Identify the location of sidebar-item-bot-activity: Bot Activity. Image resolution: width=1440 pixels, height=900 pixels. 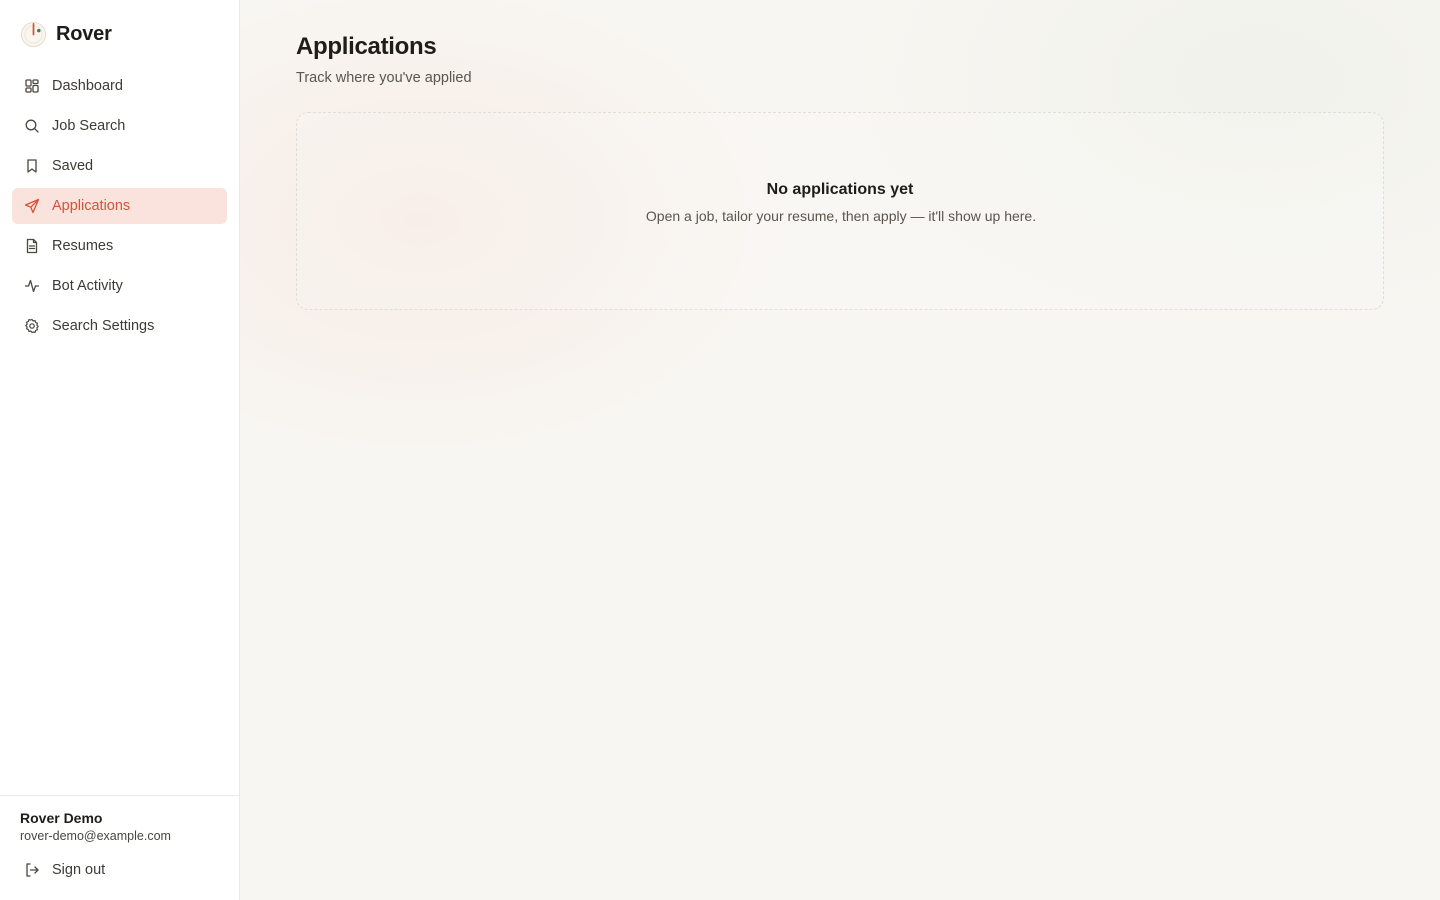
(119, 286).